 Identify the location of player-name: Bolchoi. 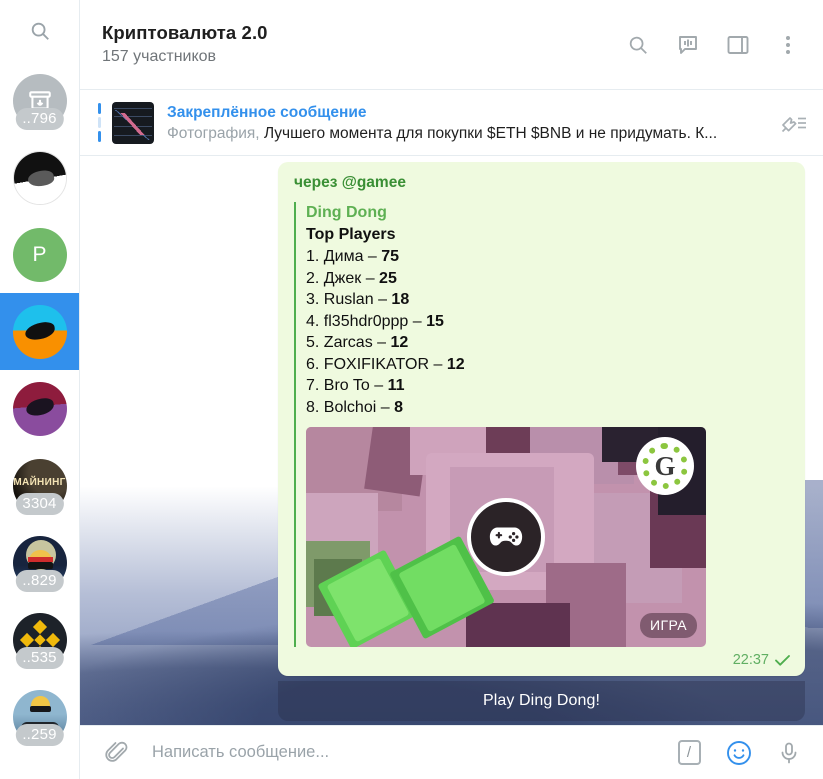
(350, 407).